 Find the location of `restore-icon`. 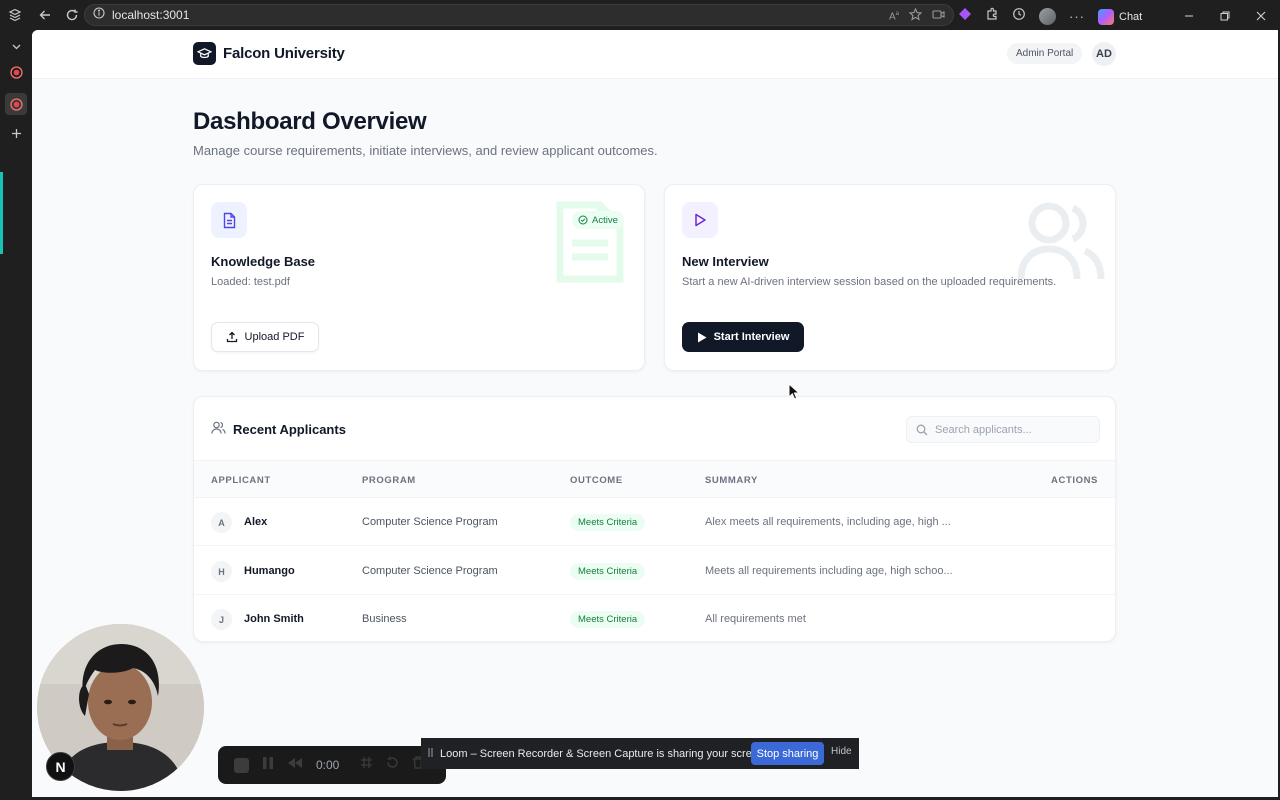

restore-icon is located at coordinates (1225, 17).